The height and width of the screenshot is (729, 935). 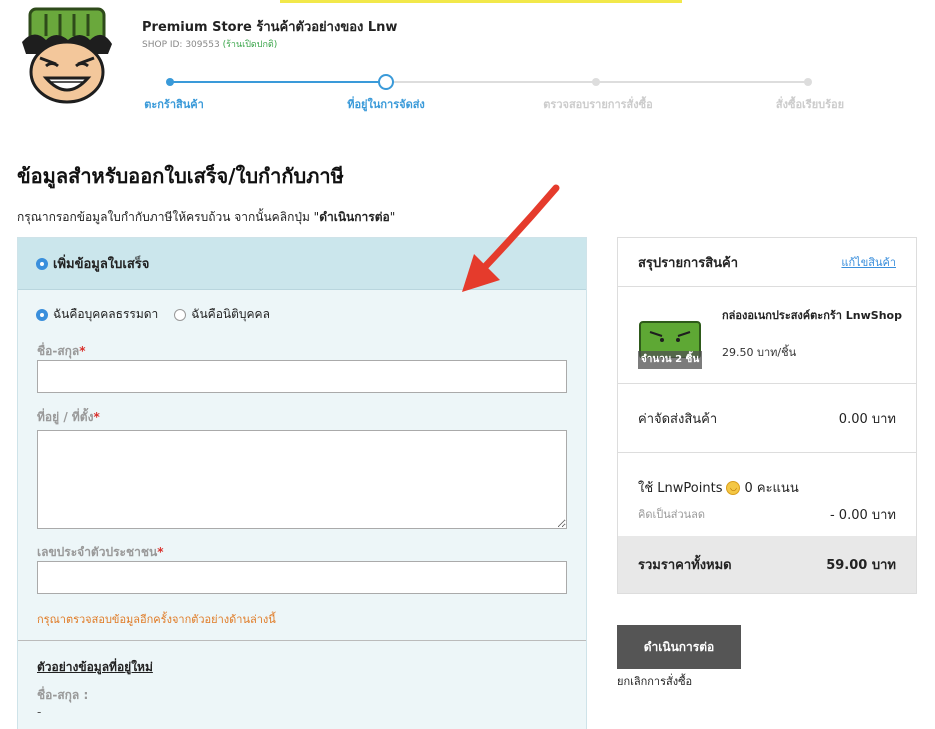 I want to click on name-label: ชื่อ-สกุล*, so click(x=61, y=351).